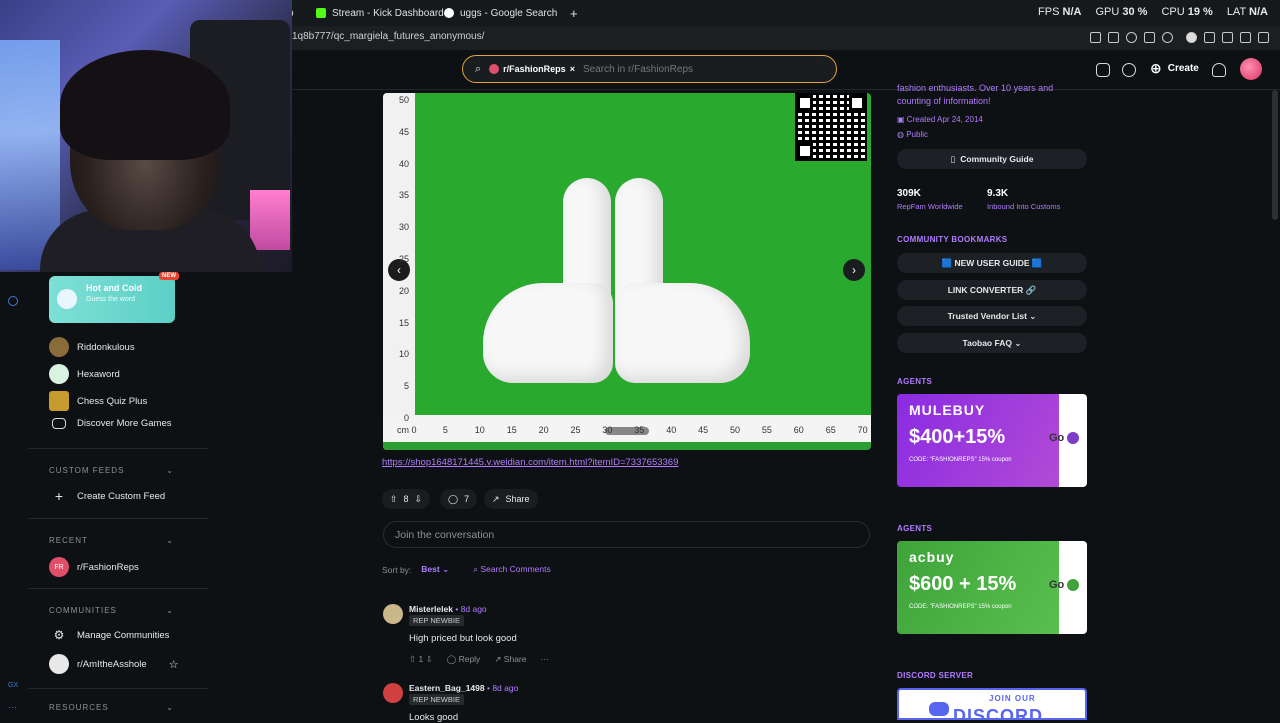  Describe the element at coordinates (915, 528) in the screenshot. I see `agents-heading: AGENTS` at that location.